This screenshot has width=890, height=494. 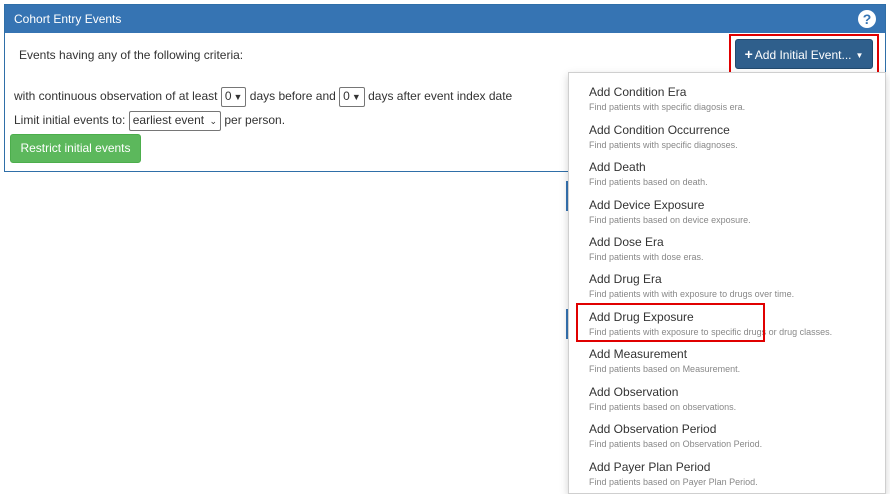 What do you see at coordinates (647, 205) in the screenshot?
I see `dropdown-item-label: Add Device Exposure` at bounding box center [647, 205].